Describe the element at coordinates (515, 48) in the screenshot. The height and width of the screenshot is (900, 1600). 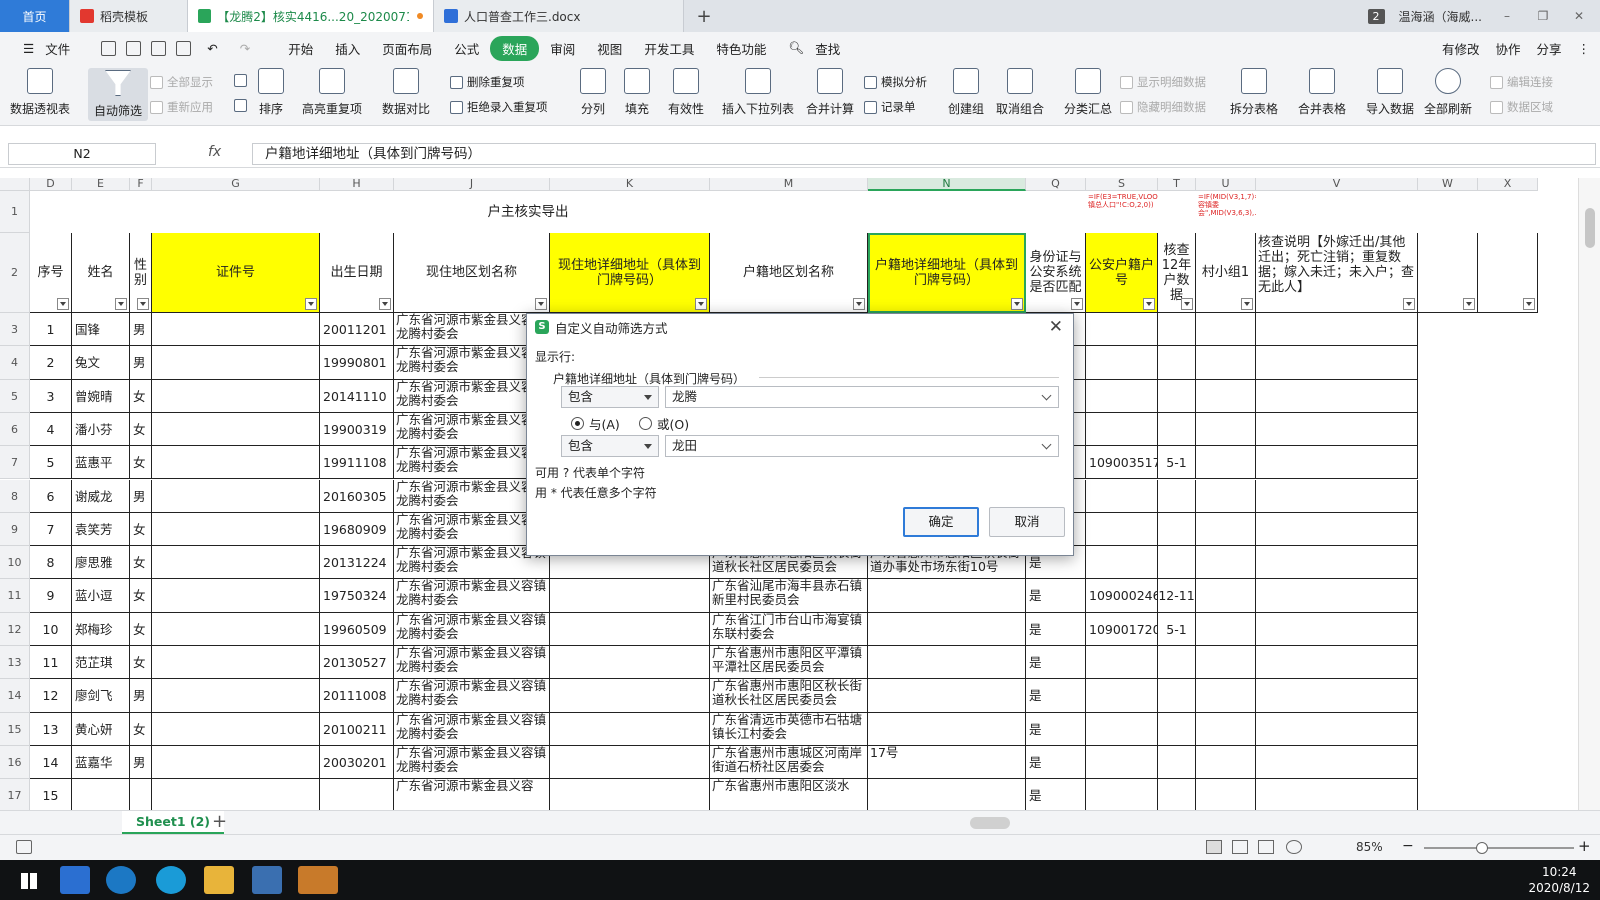
I see `menu-item-data: 数据` at that location.